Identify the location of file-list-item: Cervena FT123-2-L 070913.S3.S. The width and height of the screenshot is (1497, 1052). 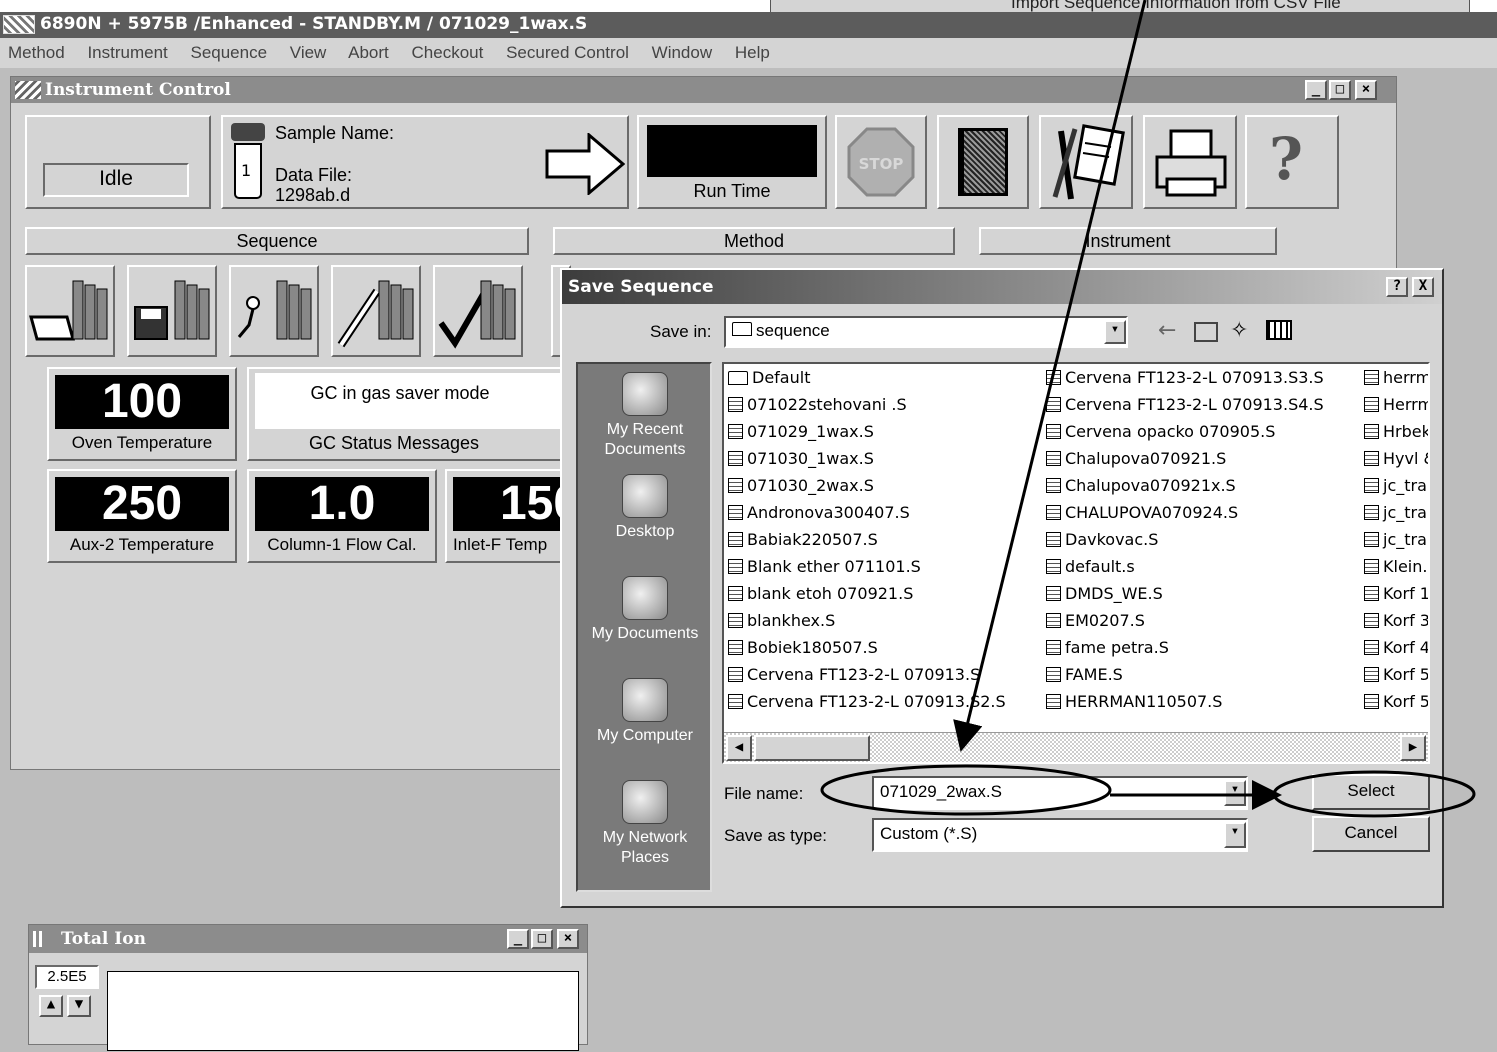
(1185, 377).